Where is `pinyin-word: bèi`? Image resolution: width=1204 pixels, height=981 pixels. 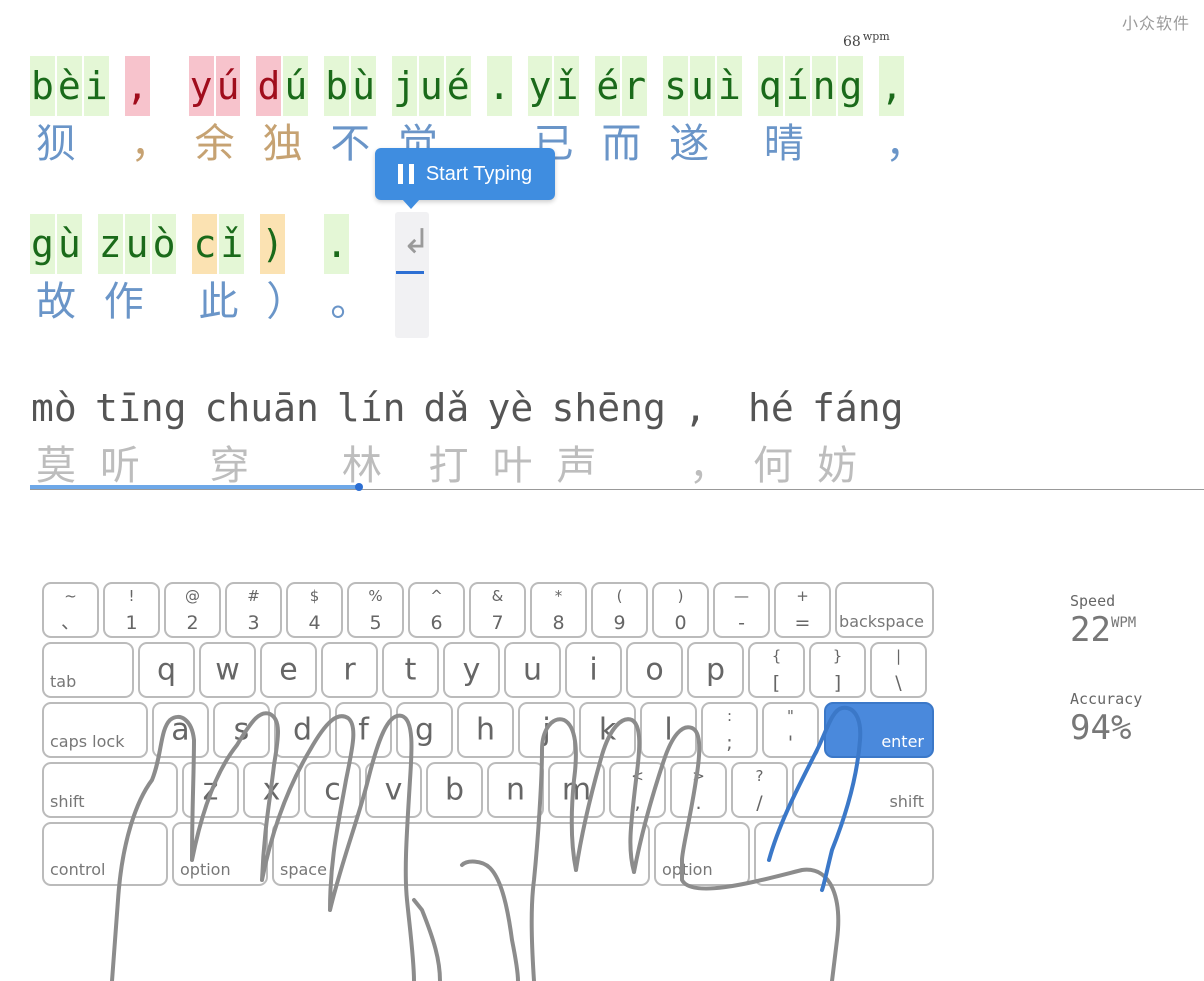
pinyin-word: bèi is located at coordinates (70, 86).